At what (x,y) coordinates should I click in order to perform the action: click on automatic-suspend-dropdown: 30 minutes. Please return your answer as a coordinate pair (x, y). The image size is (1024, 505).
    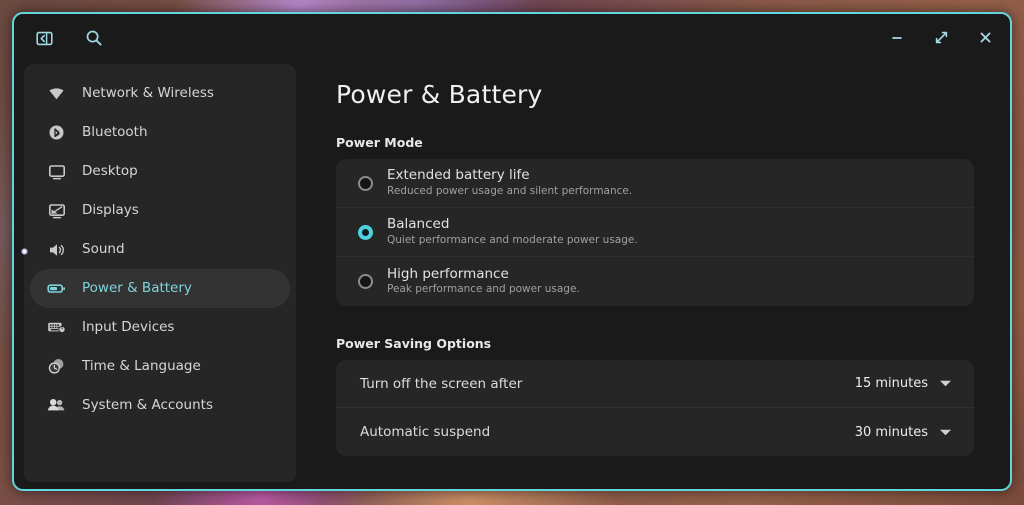
    Looking at the image, I should click on (903, 432).